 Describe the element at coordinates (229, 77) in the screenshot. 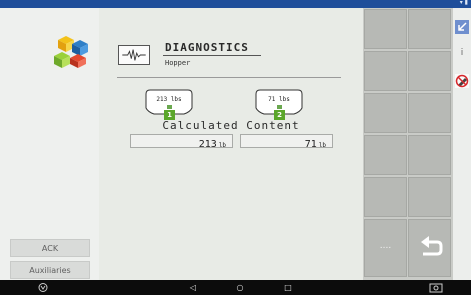

I see `divider` at that location.